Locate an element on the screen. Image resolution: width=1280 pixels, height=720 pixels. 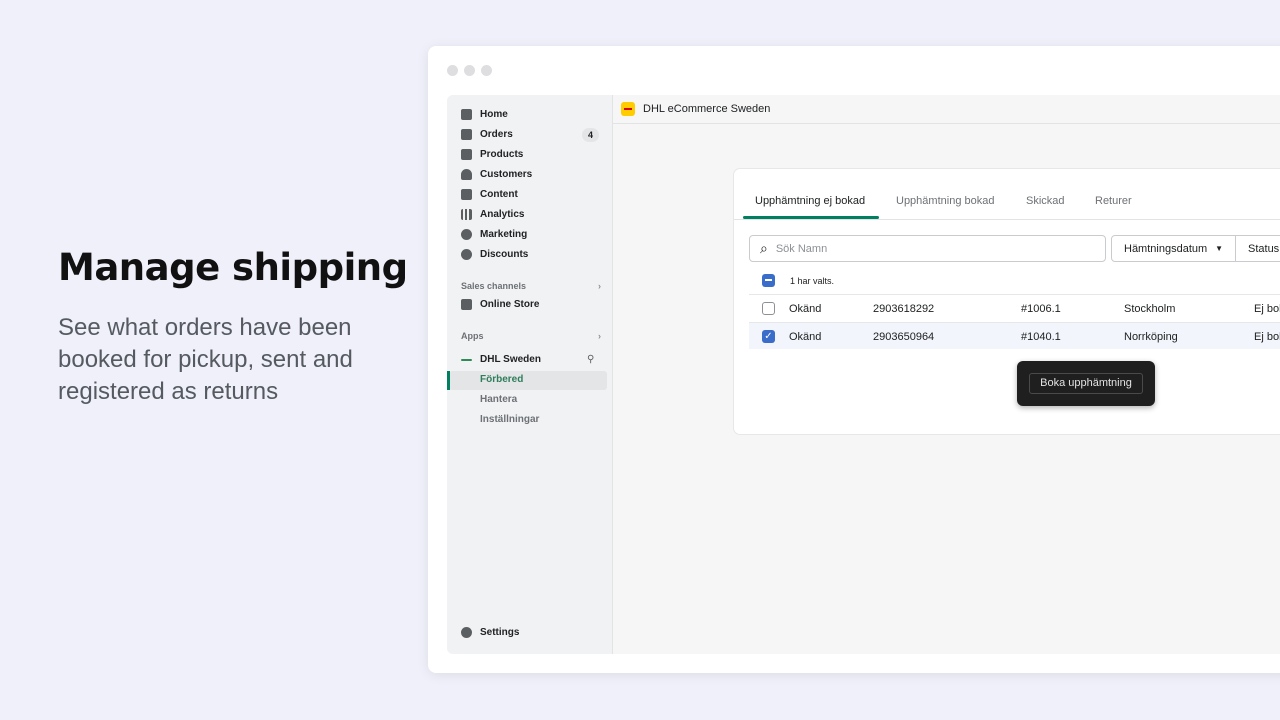
sidebar-sub-hantera: Hantera is located at coordinates (498, 399).